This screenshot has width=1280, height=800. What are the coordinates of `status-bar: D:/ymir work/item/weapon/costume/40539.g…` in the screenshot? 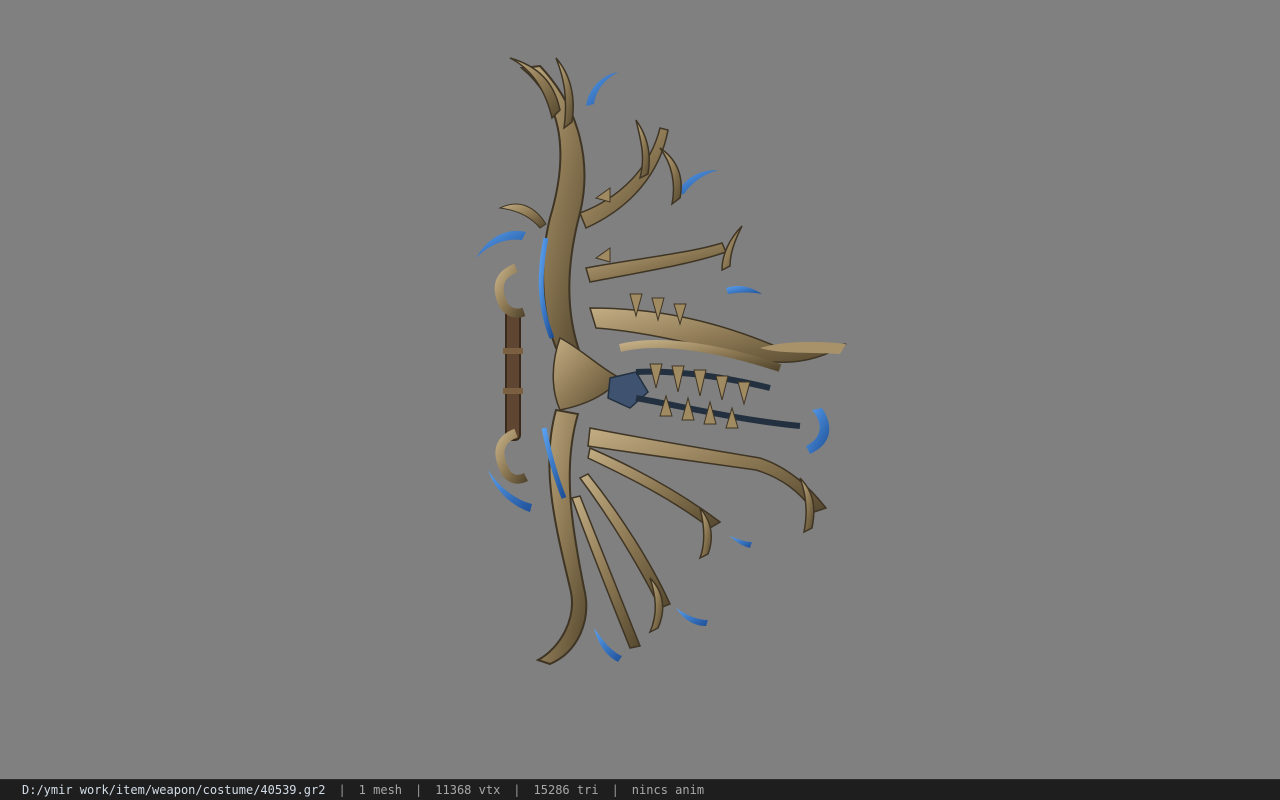 It's located at (640, 789).